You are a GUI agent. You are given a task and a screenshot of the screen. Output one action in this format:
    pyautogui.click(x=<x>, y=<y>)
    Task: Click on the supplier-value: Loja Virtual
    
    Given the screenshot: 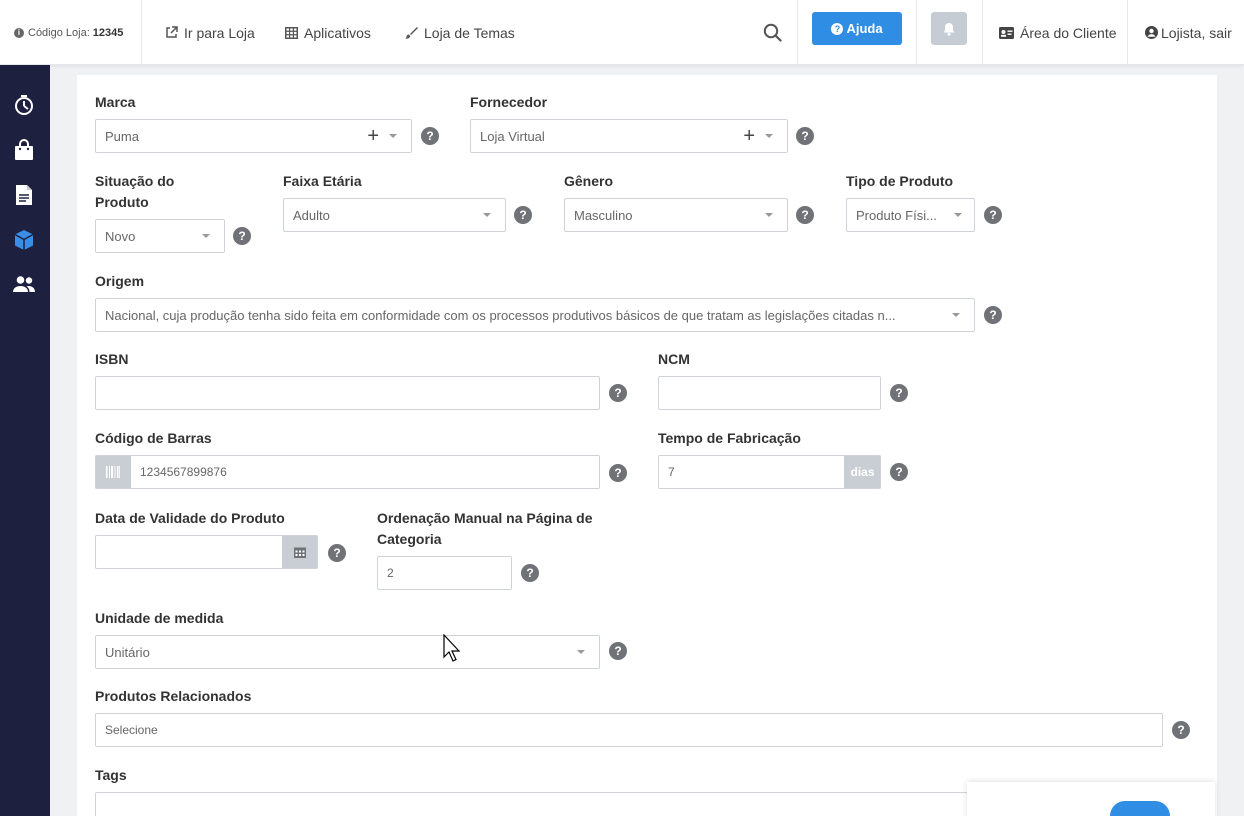 What is the action you would take?
    pyautogui.click(x=512, y=136)
    